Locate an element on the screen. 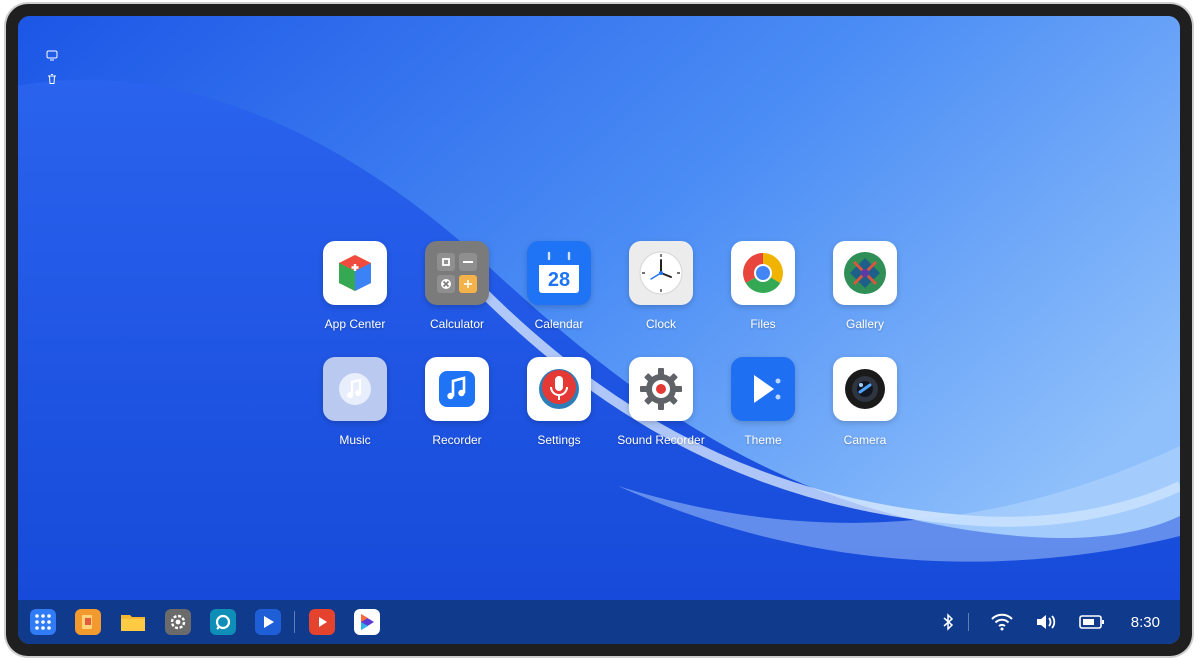 This screenshot has height=661, width=1200. app-label: Calculator is located at coordinates (457, 324).